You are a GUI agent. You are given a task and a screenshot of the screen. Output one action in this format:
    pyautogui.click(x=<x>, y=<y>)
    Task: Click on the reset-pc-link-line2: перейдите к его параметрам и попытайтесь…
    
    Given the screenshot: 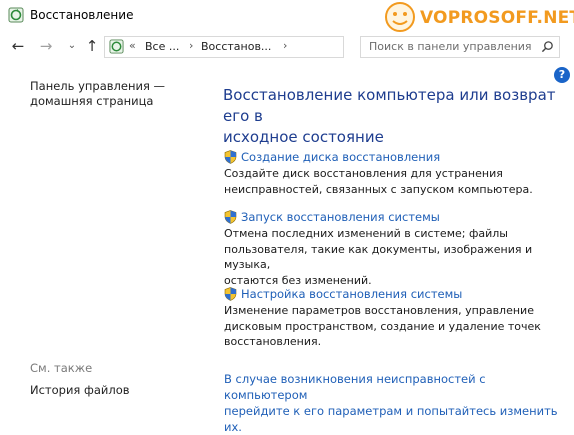 What is the action you would take?
    pyautogui.click(x=394, y=419)
    